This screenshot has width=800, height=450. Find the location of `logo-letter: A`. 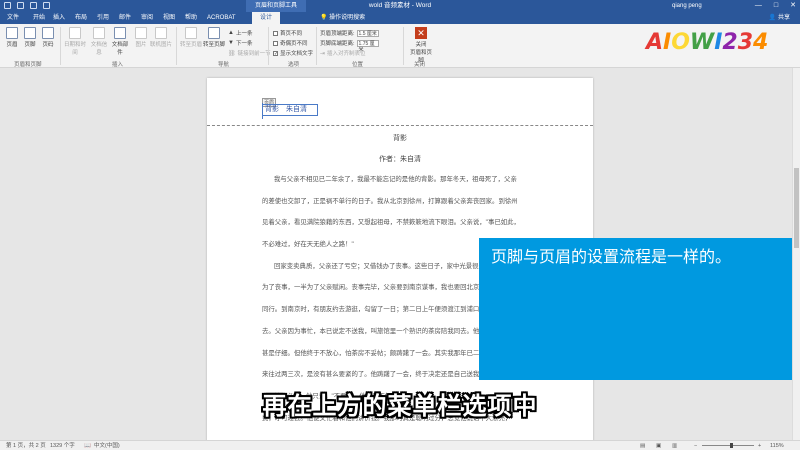

logo-letter: A is located at coordinates (654, 42).